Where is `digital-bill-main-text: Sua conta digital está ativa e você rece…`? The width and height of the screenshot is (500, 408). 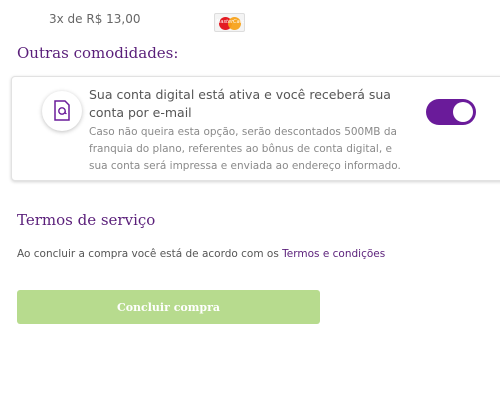 digital-bill-main-text: Sua conta digital está ativa e você rece… is located at coordinates (240, 103).